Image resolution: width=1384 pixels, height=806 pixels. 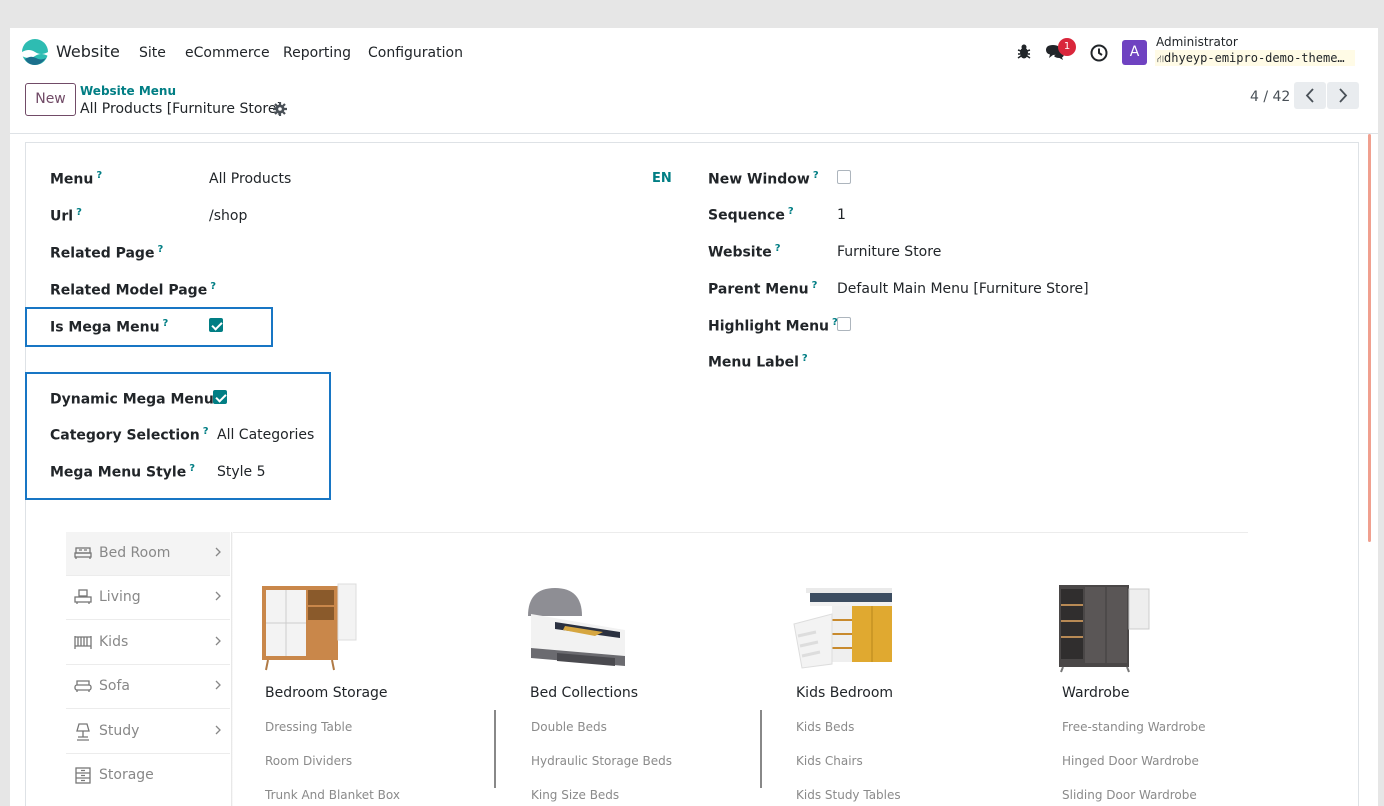 What do you see at coordinates (576, 627) in the screenshot?
I see `bed-collections-image` at bounding box center [576, 627].